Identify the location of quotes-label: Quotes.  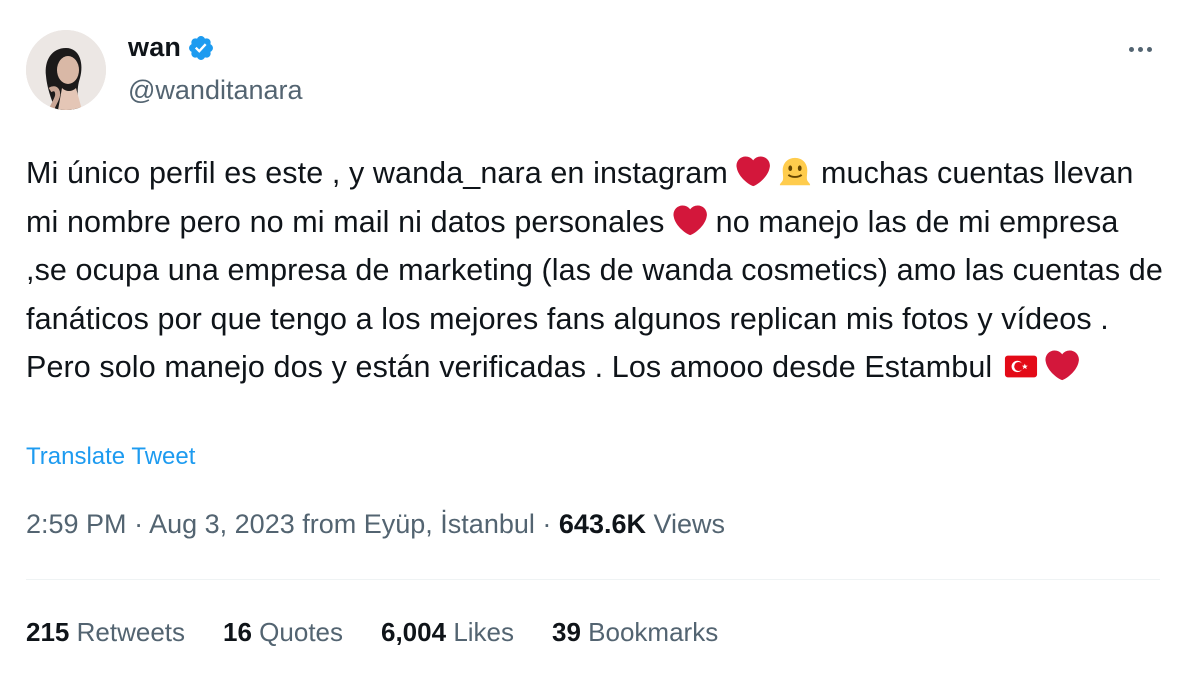
(301, 632).